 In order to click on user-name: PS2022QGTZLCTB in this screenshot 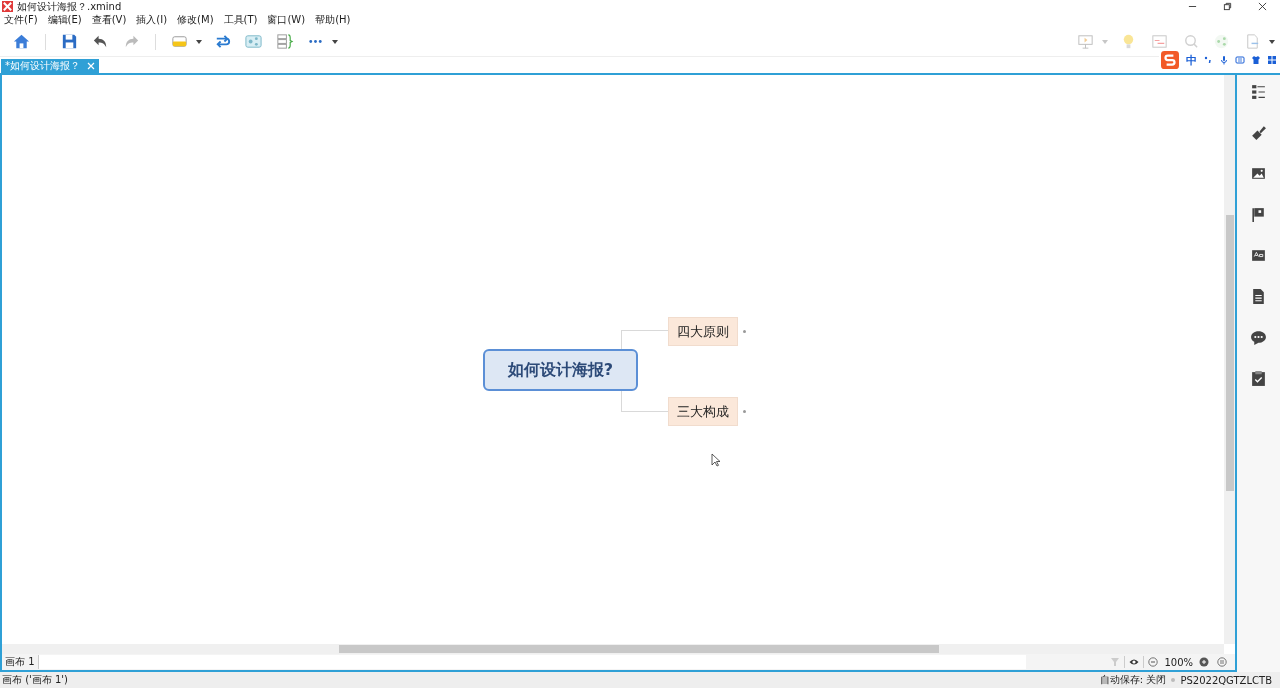, I will do `click(1226, 680)`.